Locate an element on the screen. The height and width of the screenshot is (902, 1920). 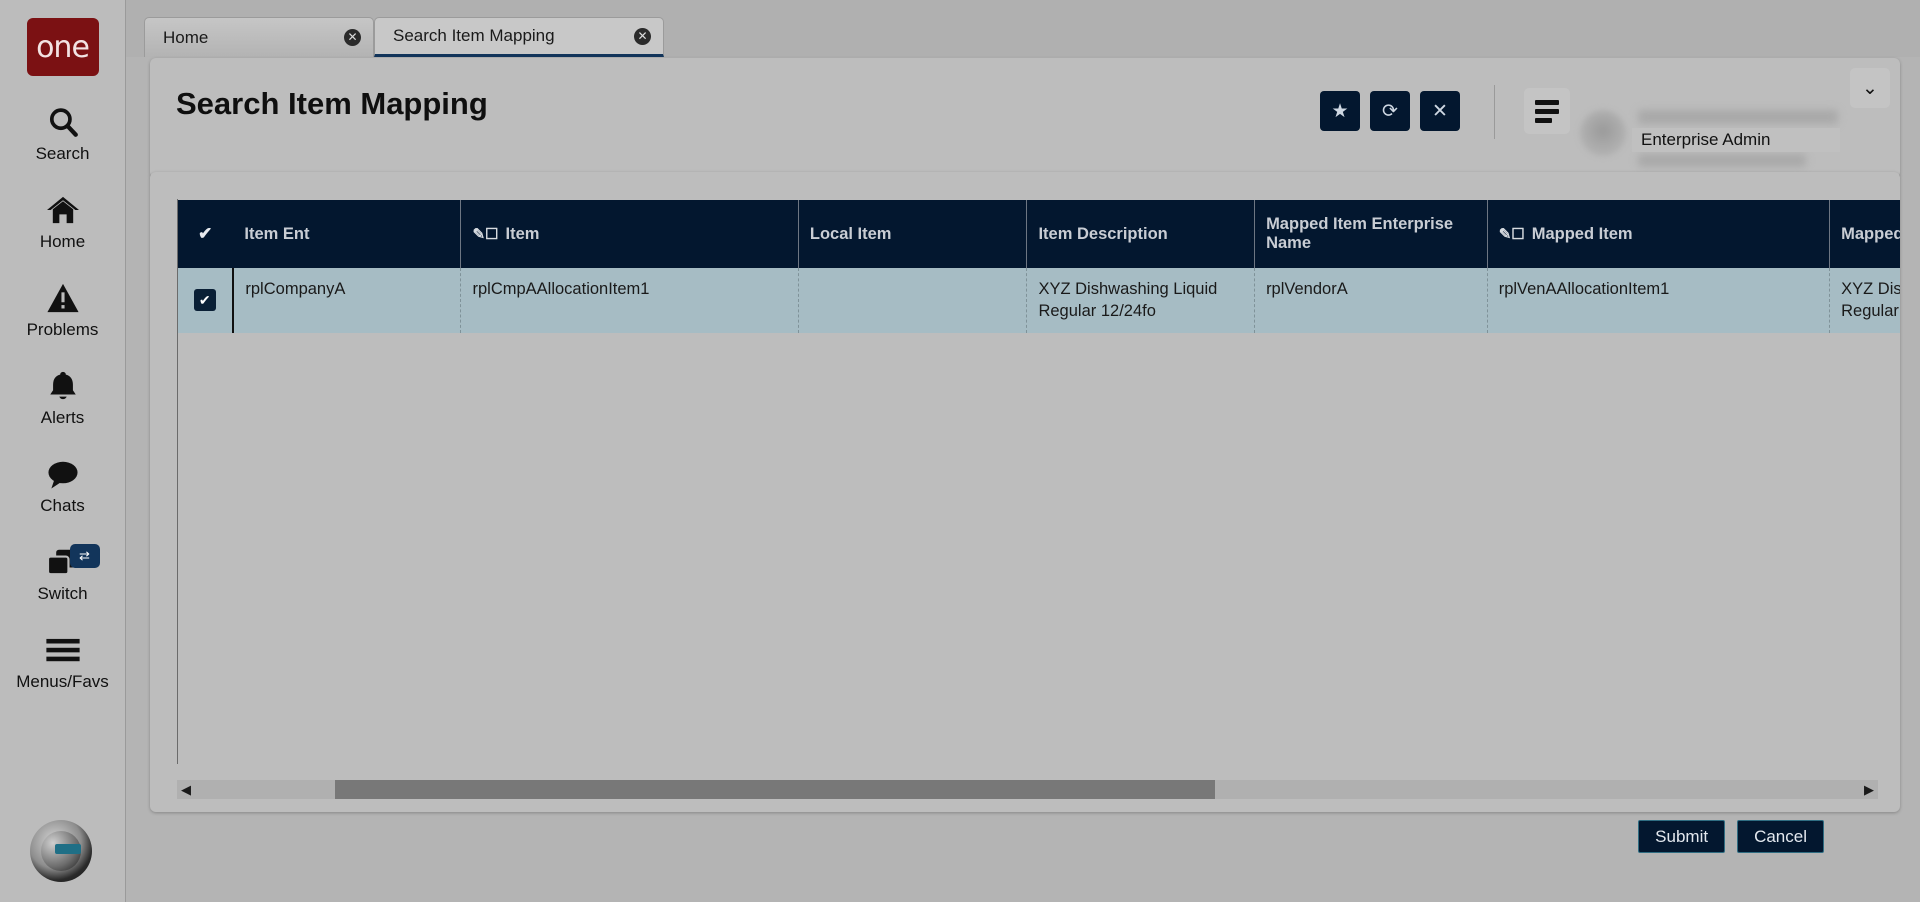
sidebar-item-label: Home is located at coordinates (62, 241).